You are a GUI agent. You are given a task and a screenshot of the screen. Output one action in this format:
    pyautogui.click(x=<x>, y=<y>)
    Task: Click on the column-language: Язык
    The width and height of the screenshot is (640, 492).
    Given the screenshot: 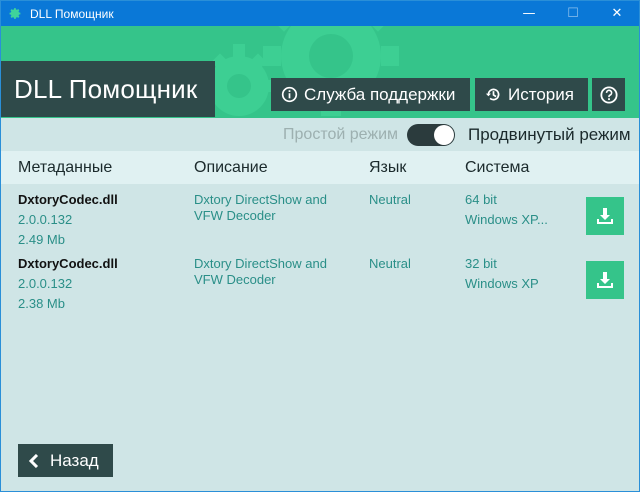 What is the action you would take?
    pyautogui.click(x=388, y=167)
    